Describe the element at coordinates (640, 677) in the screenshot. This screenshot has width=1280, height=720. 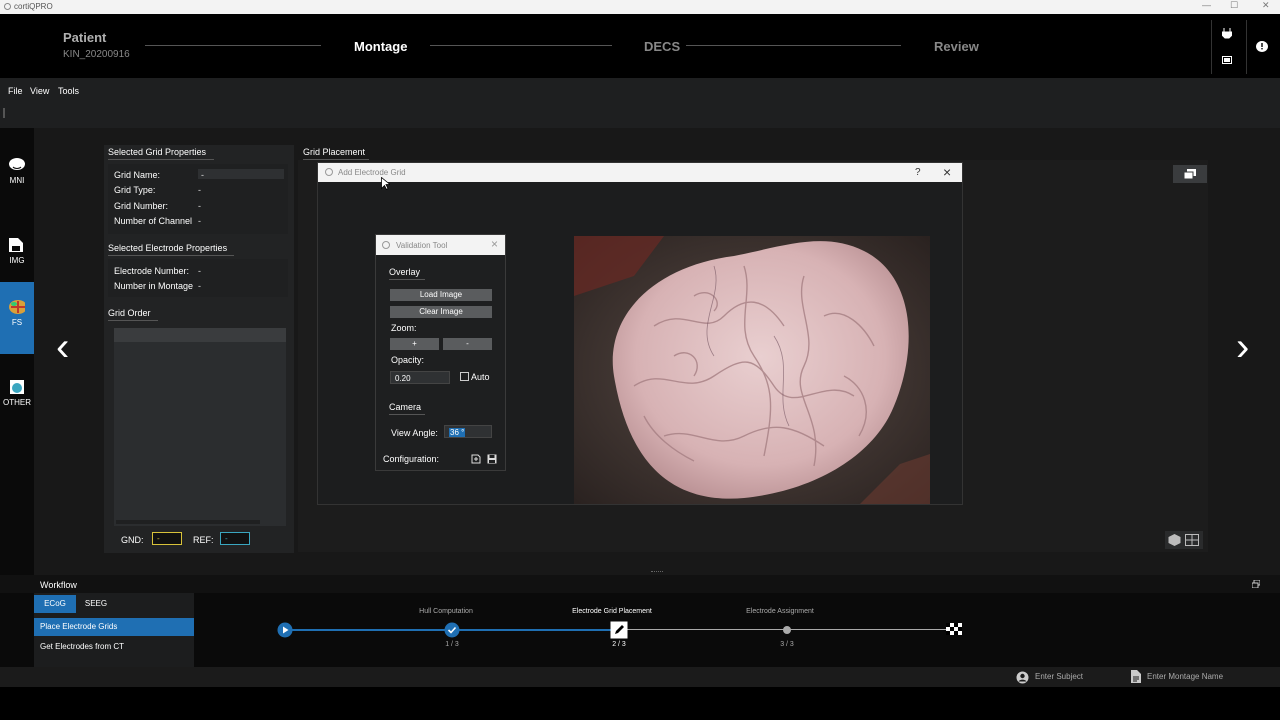
I see `status-bar: Enter Subject Enter Montage Name` at that location.